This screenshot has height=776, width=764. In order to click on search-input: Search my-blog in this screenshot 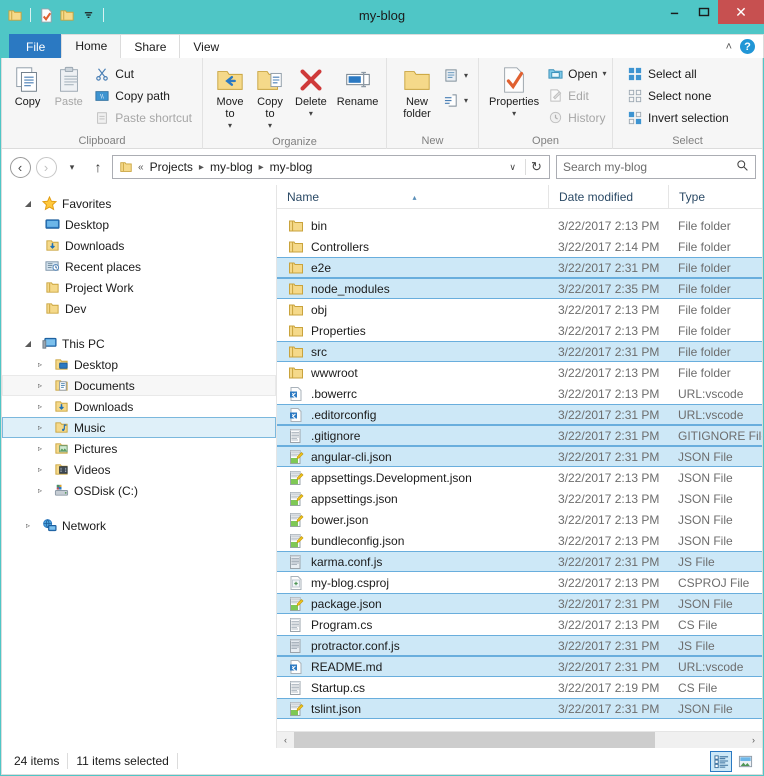, I will do `click(656, 167)`.